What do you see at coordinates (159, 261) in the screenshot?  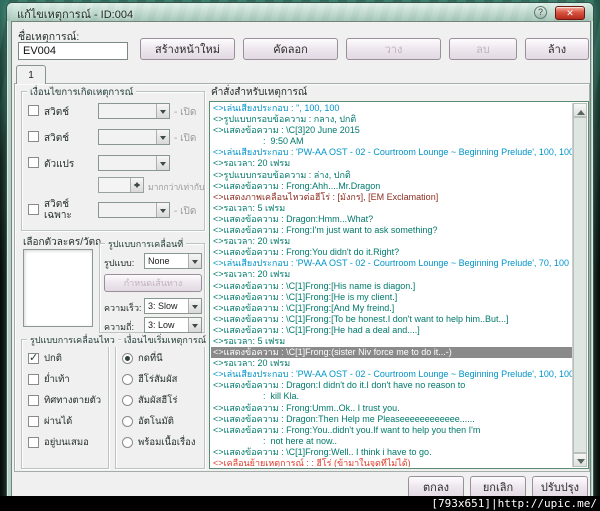 I see `movement-type-value: None` at bounding box center [159, 261].